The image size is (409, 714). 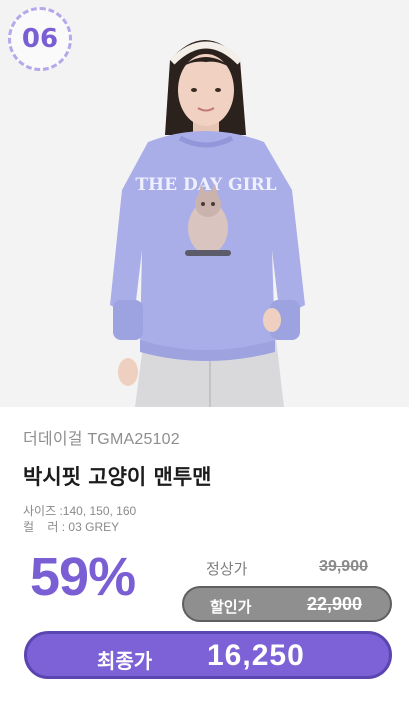 I want to click on size-label: 사이즈 :, so click(x=43, y=511).